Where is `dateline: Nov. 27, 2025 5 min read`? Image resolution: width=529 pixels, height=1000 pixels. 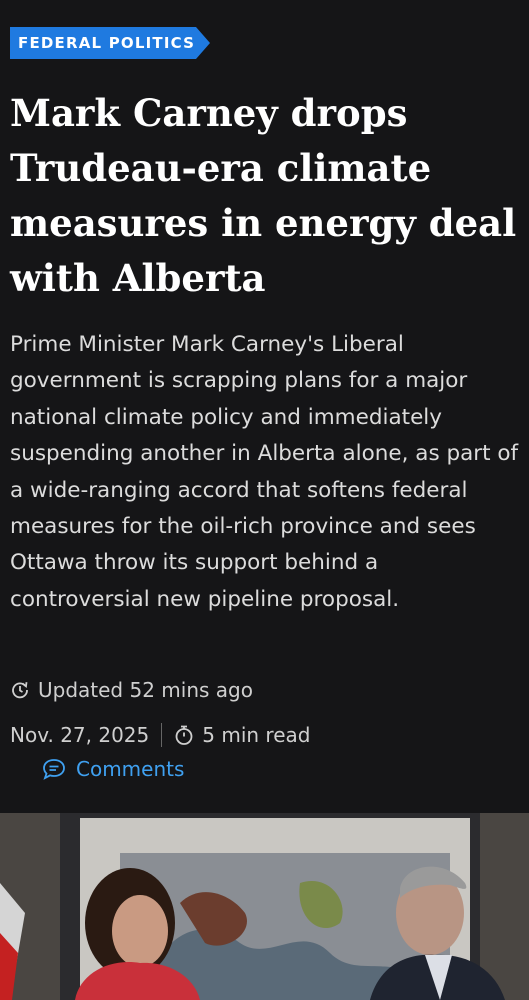 dateline: Nov. 27, 2025 5 min read is located at coordinates (160, 735).